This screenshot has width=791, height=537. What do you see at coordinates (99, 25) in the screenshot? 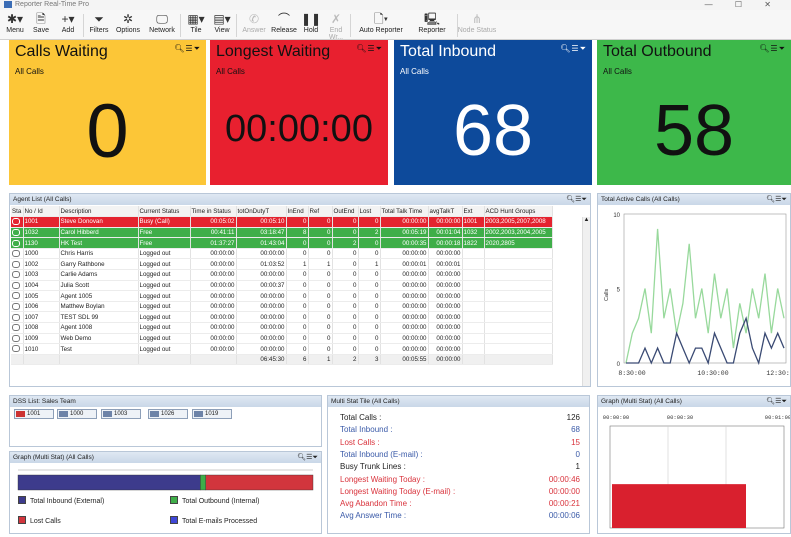
I see `toolbar-filters-button: ⏷ Filters` at bounding box center [99, 25].